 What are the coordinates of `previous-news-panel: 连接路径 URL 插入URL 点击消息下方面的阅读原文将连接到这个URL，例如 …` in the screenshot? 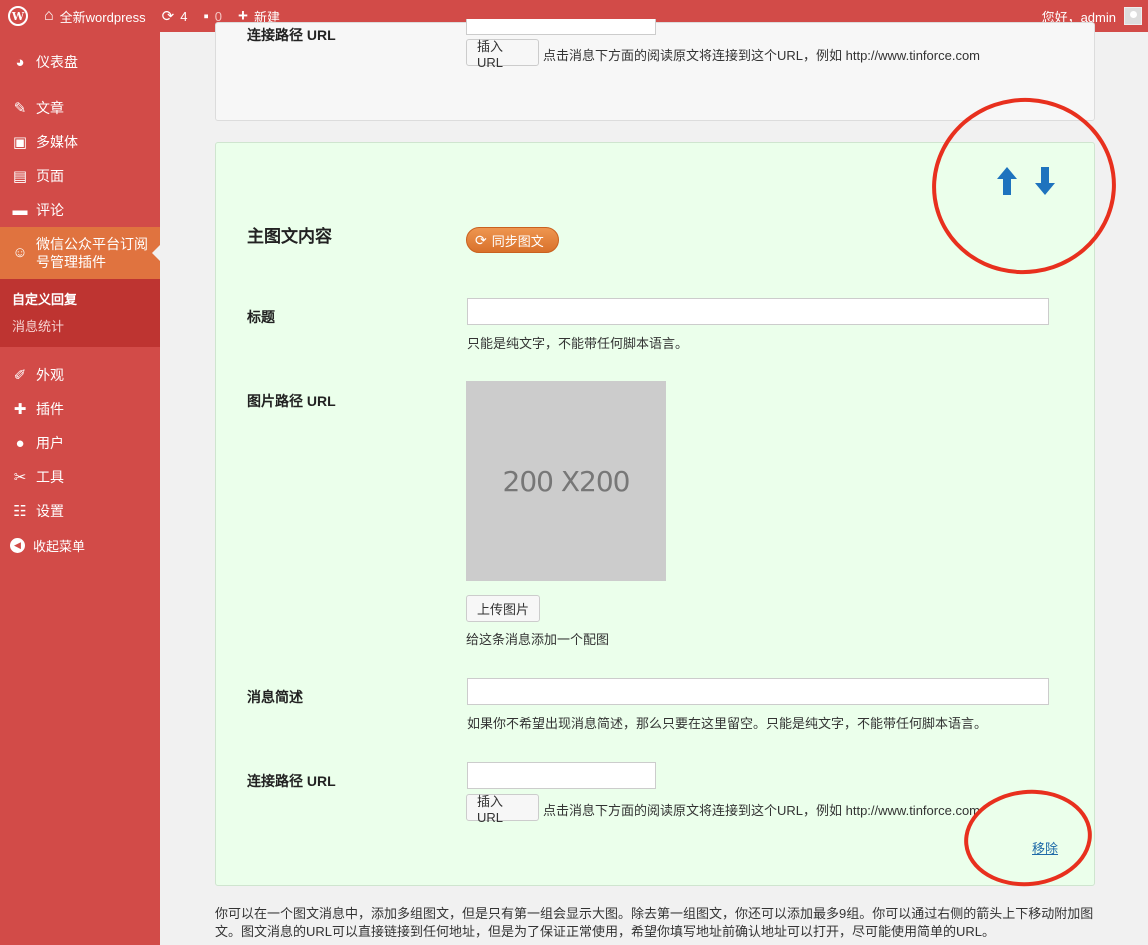 It's located at (655, 70).